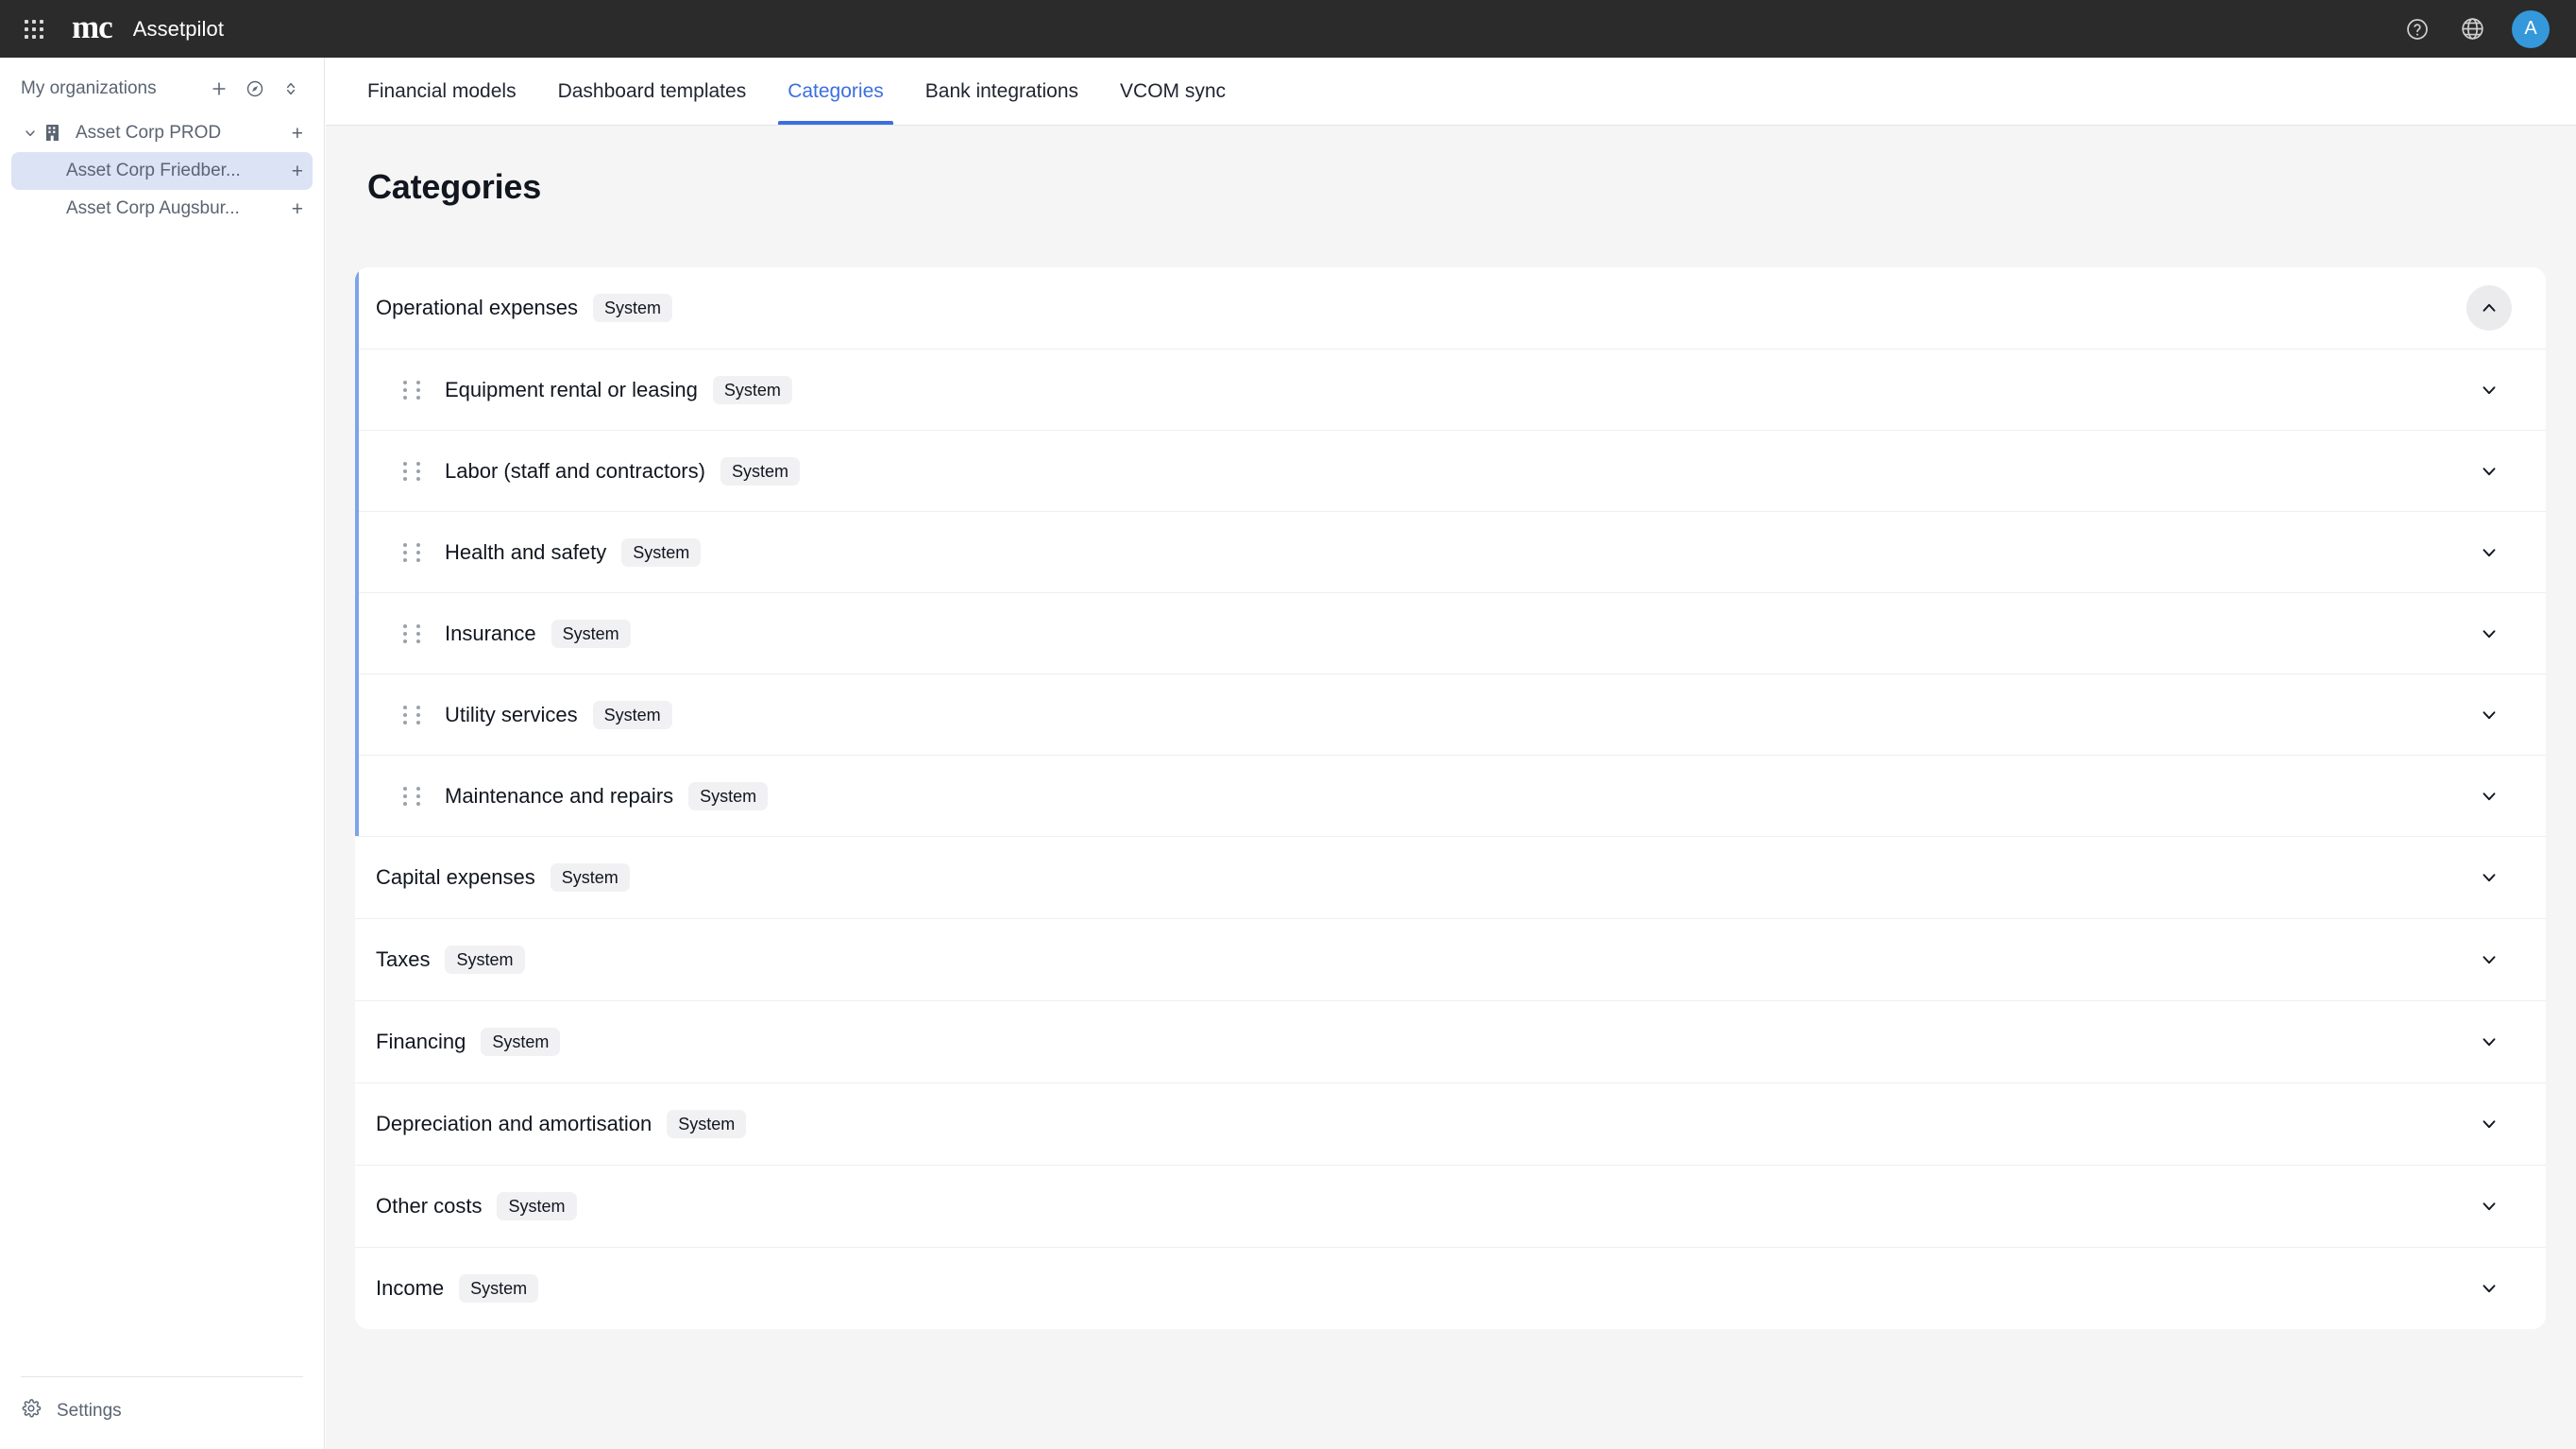 The width and height of the screenshot is (2576, 1449). I want to click on building-icon, so click(55, 133).